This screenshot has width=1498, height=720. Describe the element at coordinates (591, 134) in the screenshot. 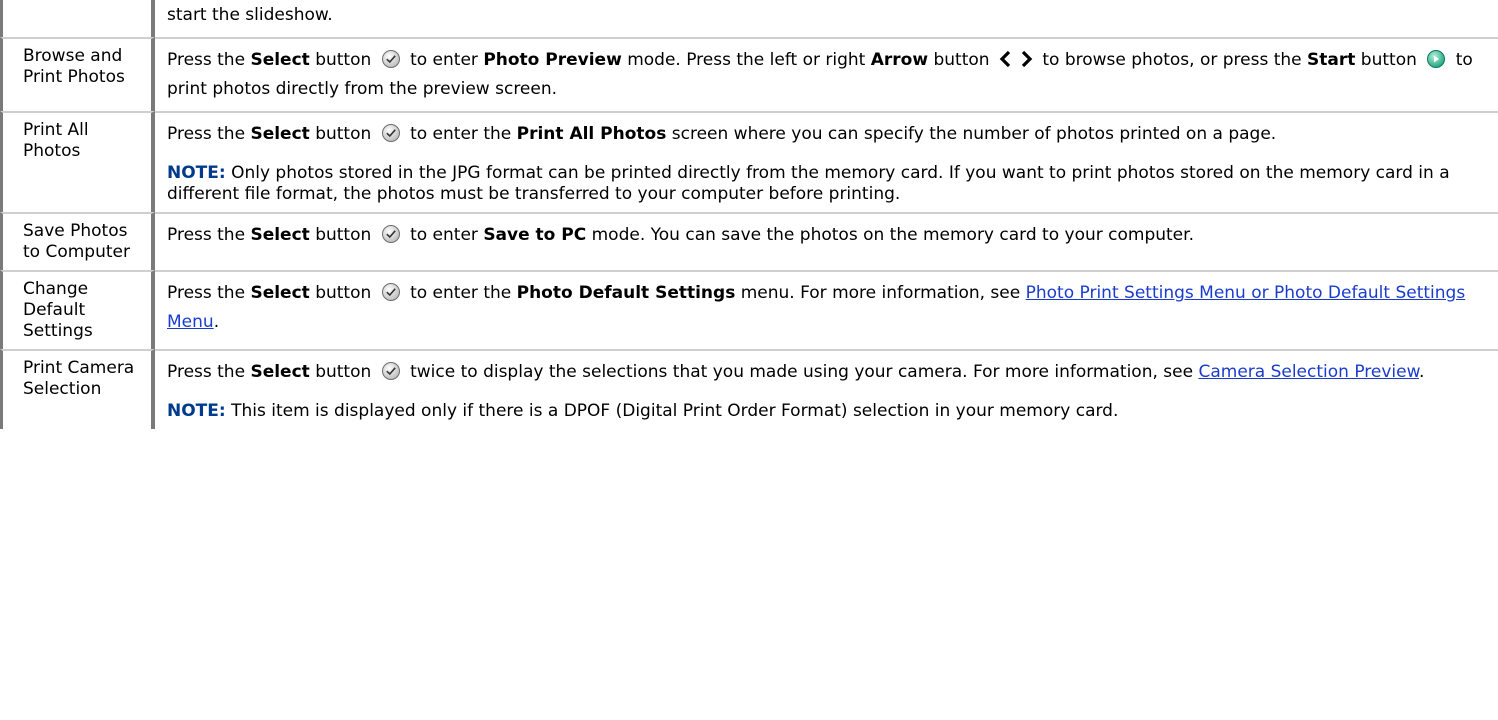

I see `bold-term: Print All Photos` at that location.